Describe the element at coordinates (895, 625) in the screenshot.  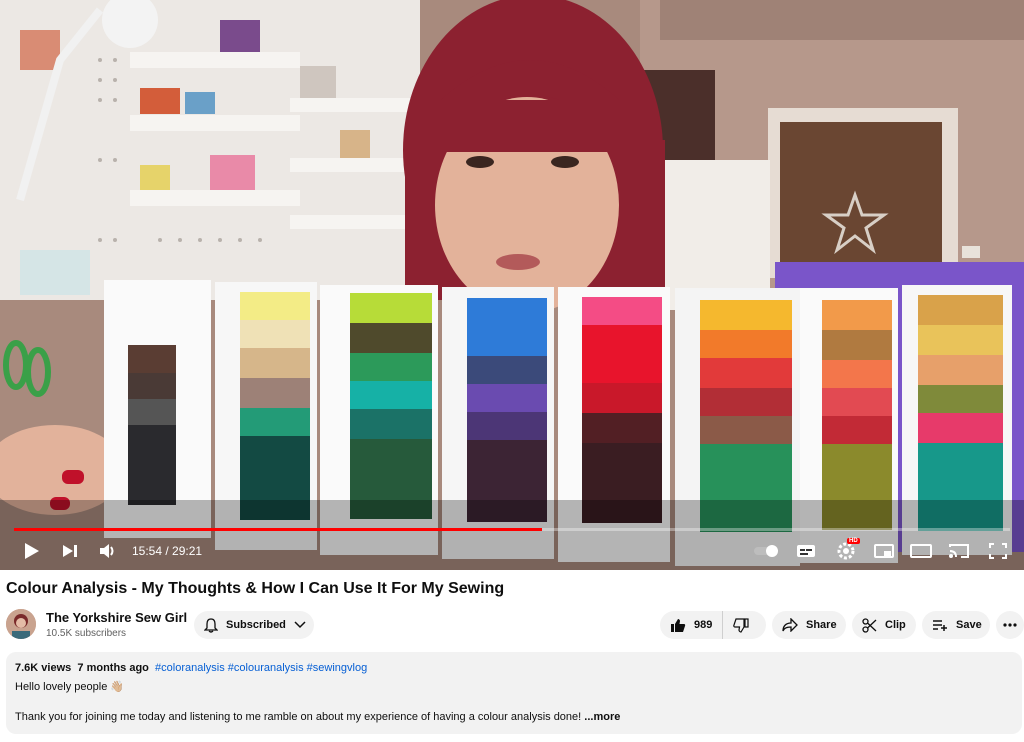
I see `clip-label: Clip` at that location.